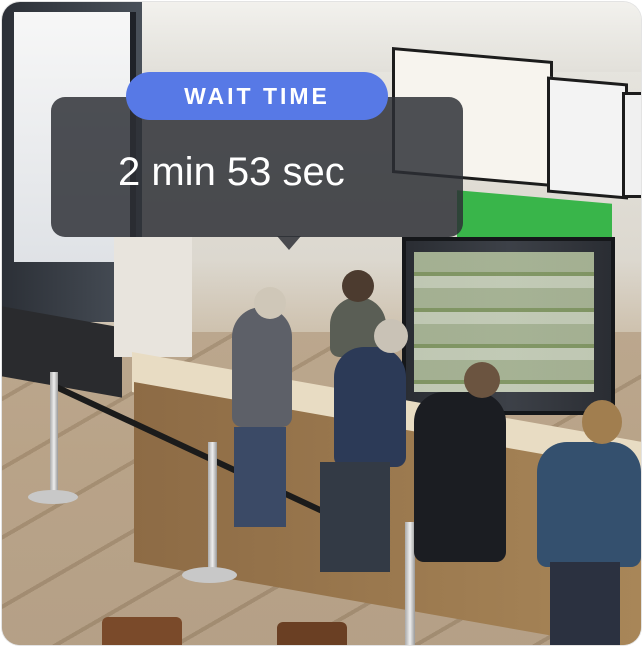 This screenshot has height=647, width=643. I want to click on customer-4-legs, so click(585, 603).